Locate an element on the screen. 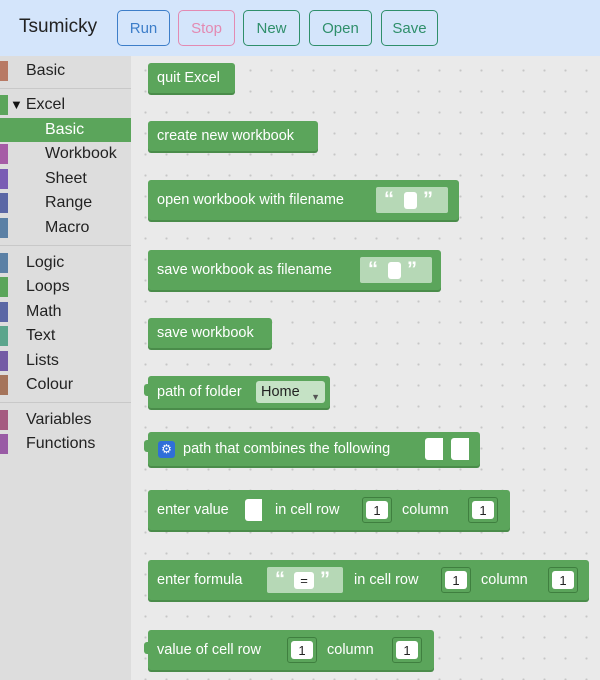 The height and width of the screenshot is (680, 600). category-label: Loops is located at coordinates (48, 286).